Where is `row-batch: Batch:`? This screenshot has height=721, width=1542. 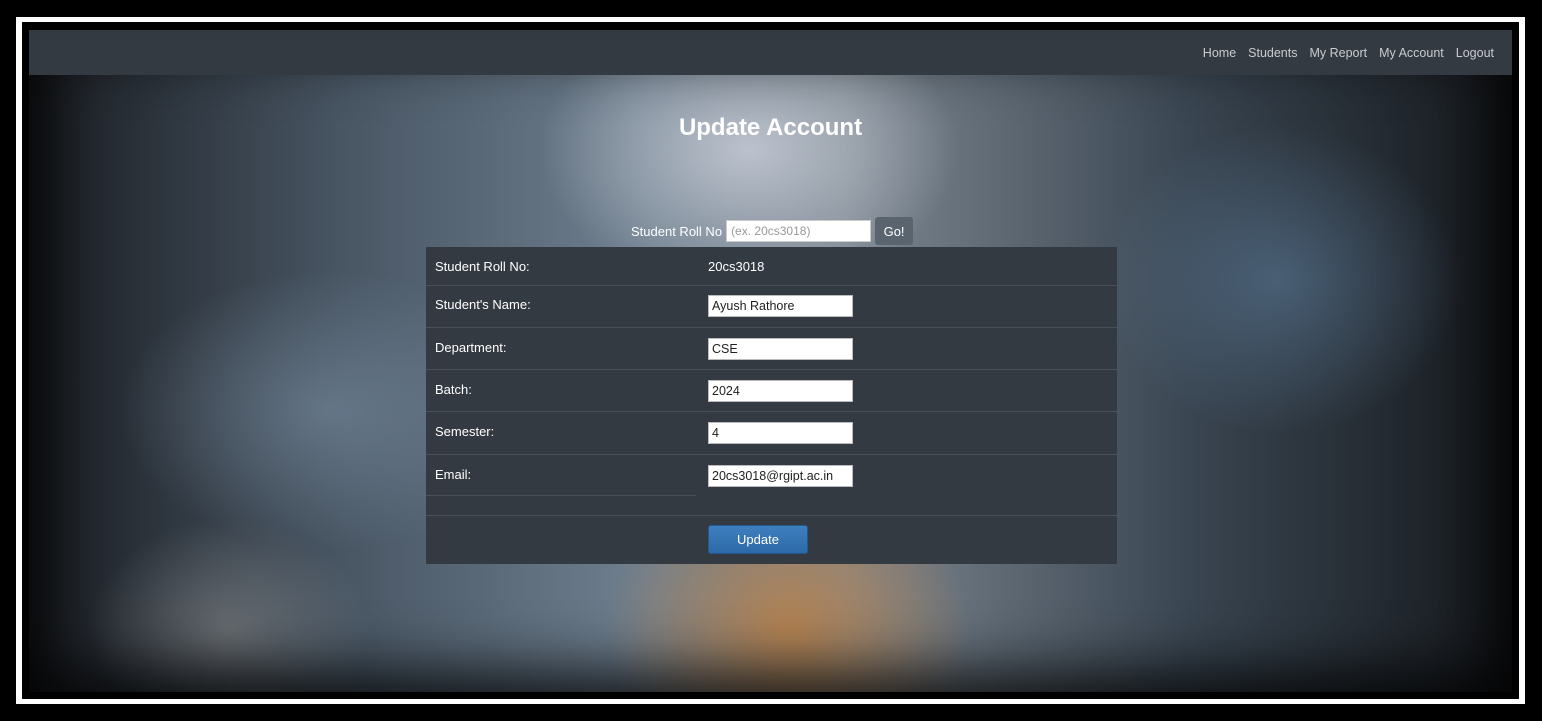
row-batch: Batch: is located at coordinates (771, 390).